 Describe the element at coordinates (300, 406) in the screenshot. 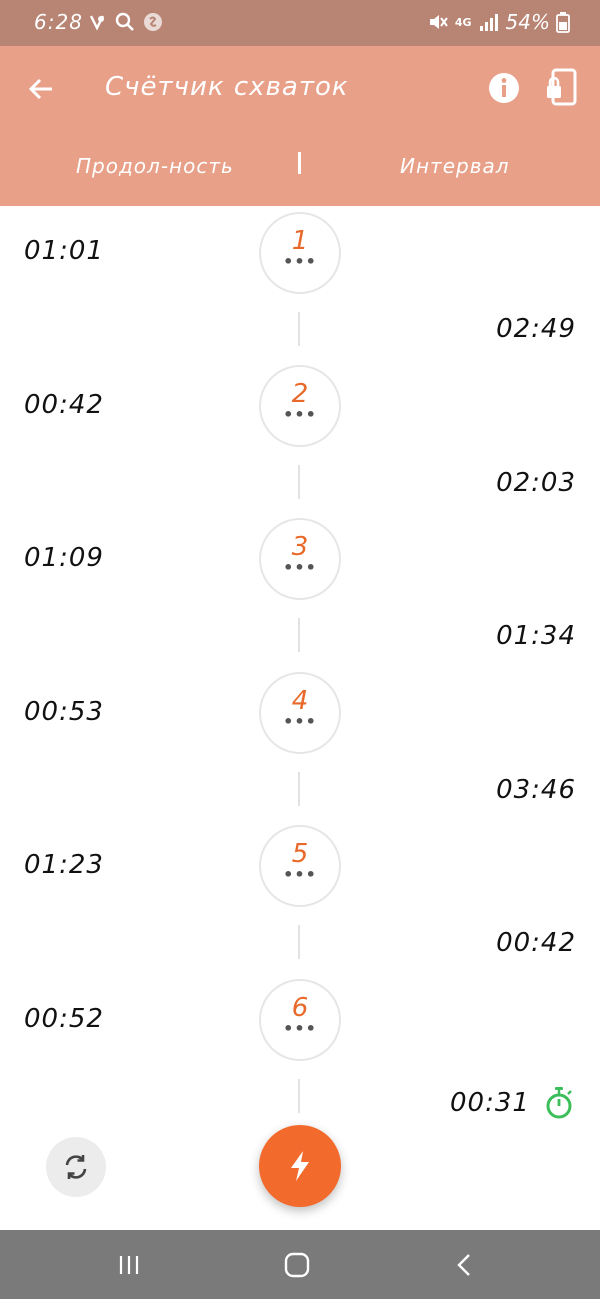

I see `contraction-item: 2 •••` at that location.